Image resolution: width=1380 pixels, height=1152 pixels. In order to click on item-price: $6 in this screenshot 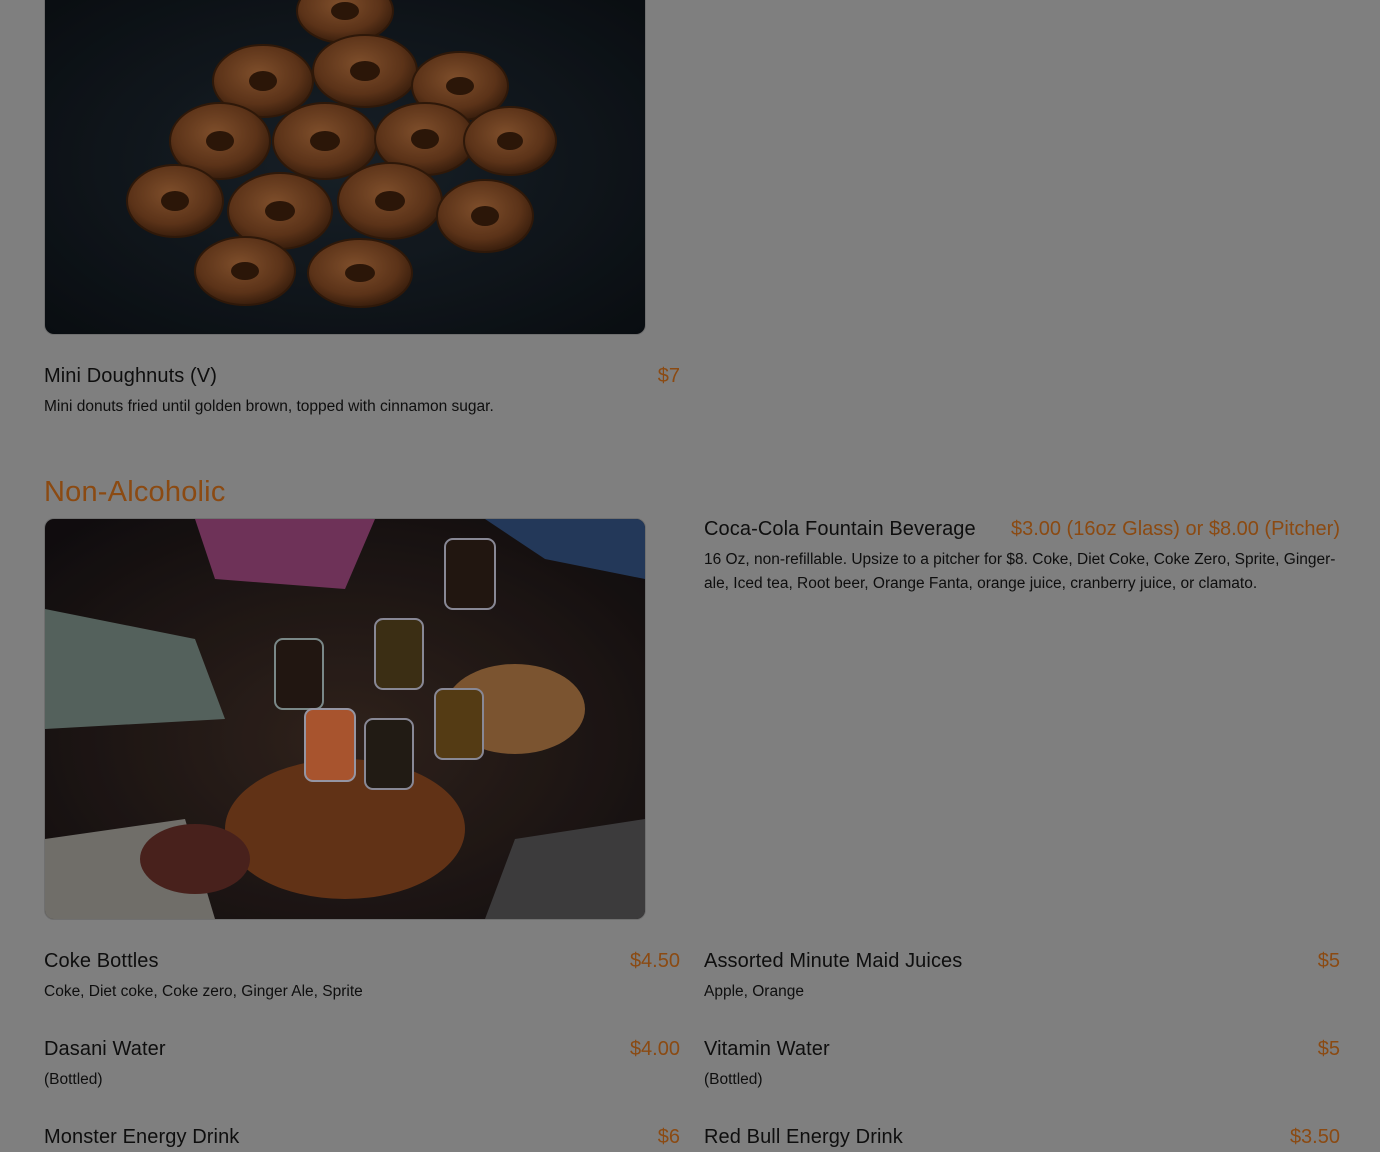, I will do `click(668, 1137)`.